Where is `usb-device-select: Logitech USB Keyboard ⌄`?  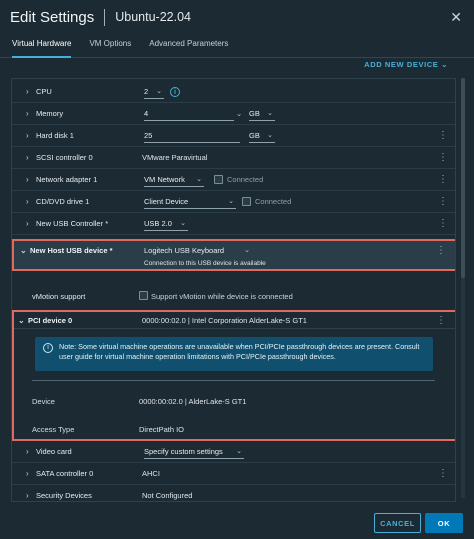 usb-device-select: Logitech USB Keyboard ⌄ is located at coordinates (198, 250).